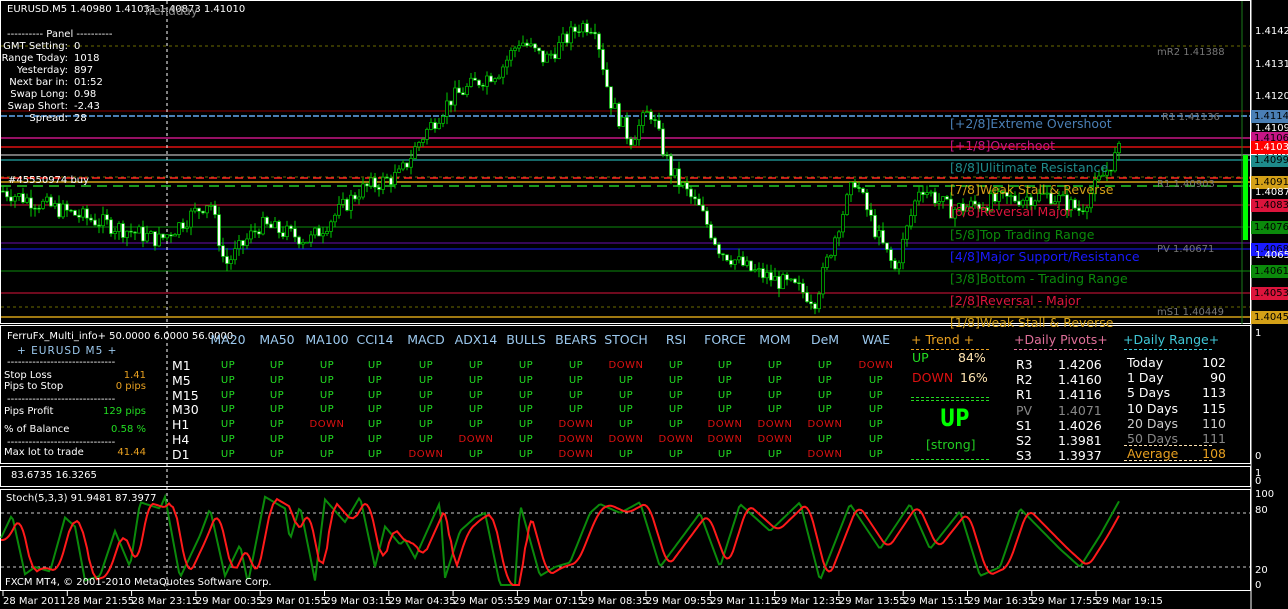 The height and width of the screenshot is (609, 1288). Describe the element at coordinates (808, 601) in the screenshot. I see `time-axis-label: 29 Mar 12:35` at that location.